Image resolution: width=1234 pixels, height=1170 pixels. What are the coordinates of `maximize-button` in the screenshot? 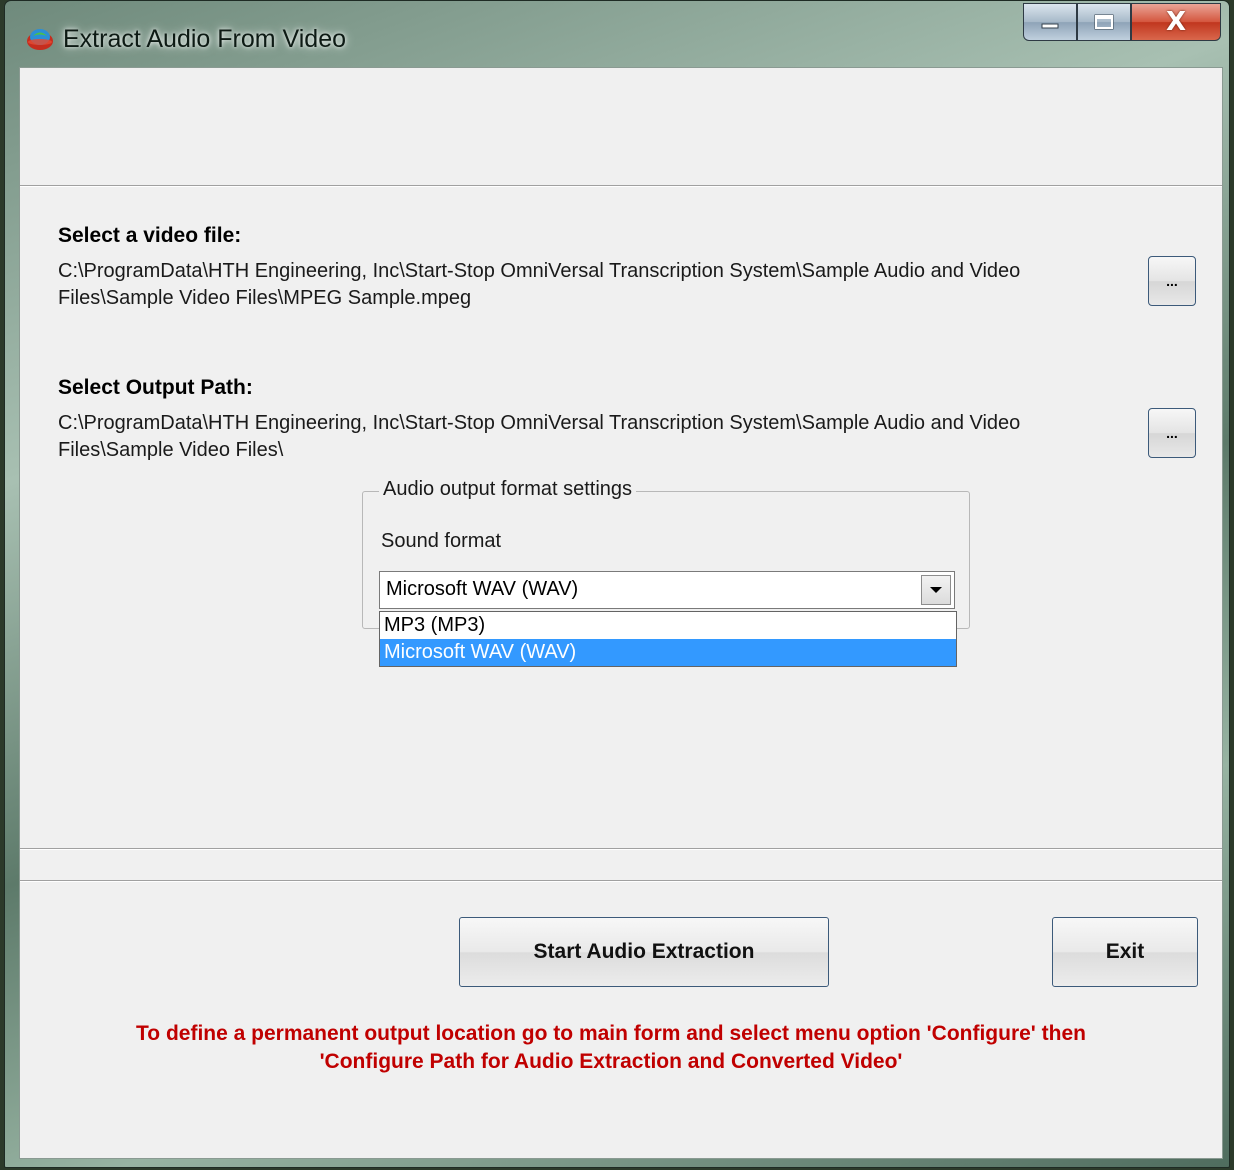 It's located at (1104, 22).